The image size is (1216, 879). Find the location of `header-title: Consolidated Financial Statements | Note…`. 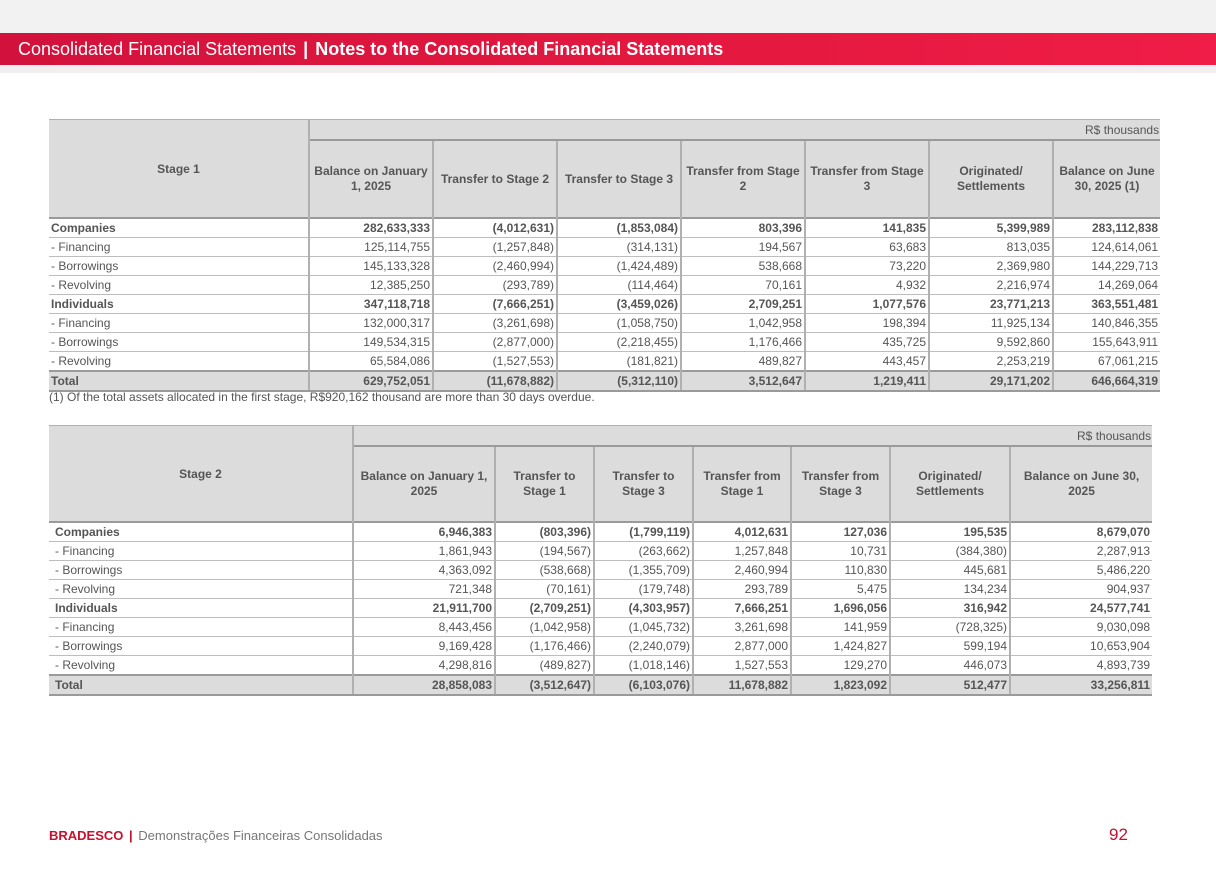

header-title: Consolidated Financial Statements | Note… is located at coordinates (608, 49).